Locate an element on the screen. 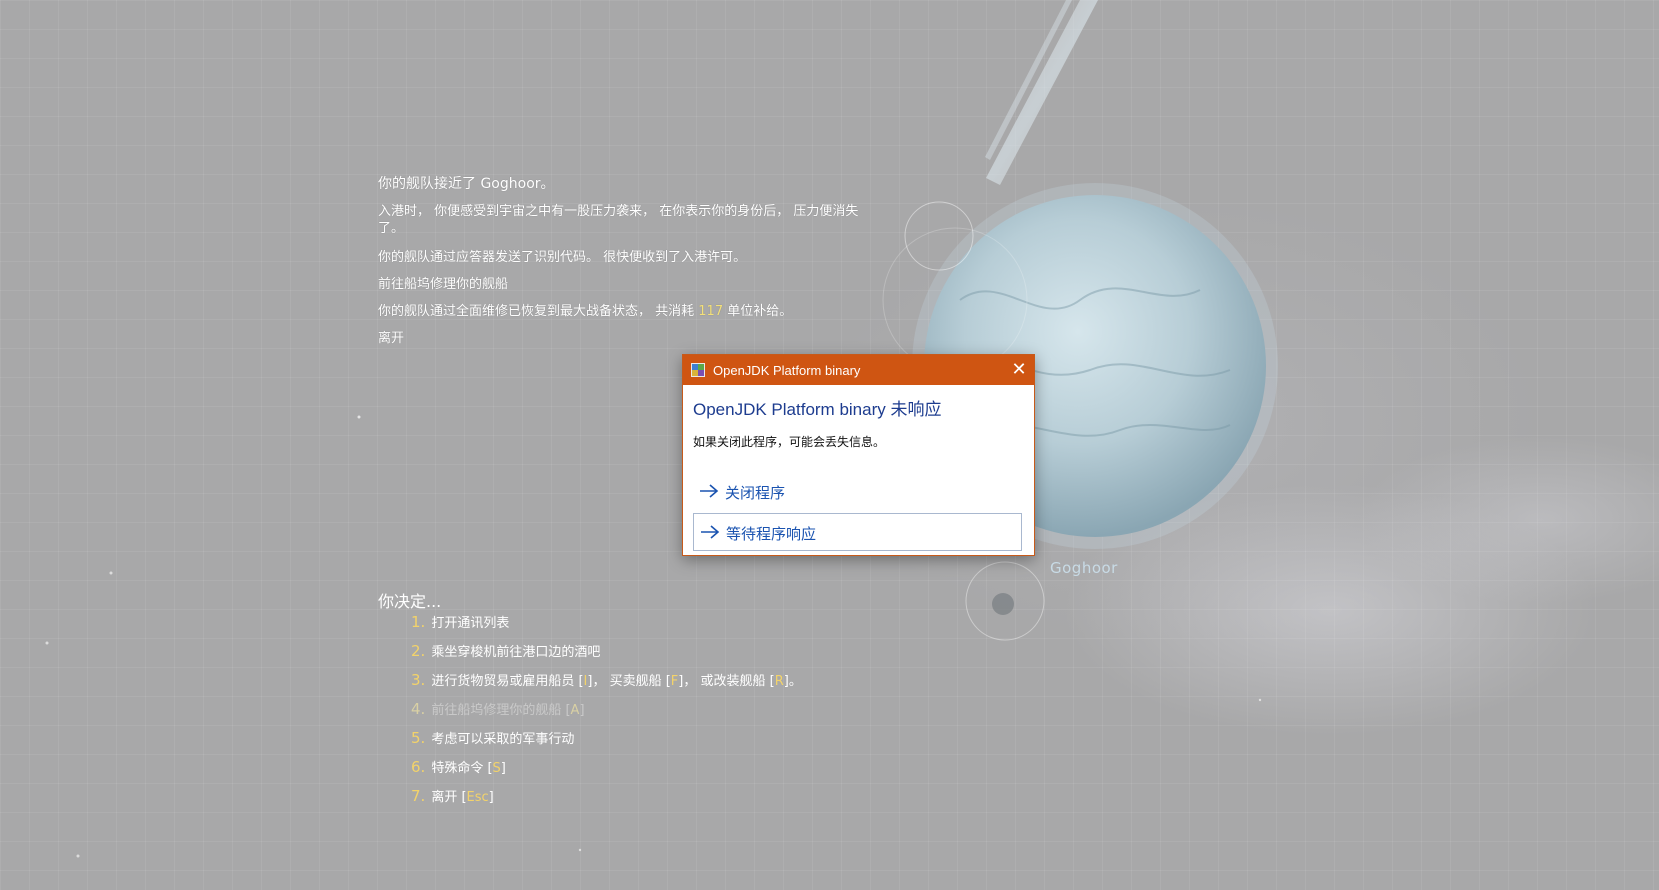  orbit-ring is located at coordinates (939, 236).